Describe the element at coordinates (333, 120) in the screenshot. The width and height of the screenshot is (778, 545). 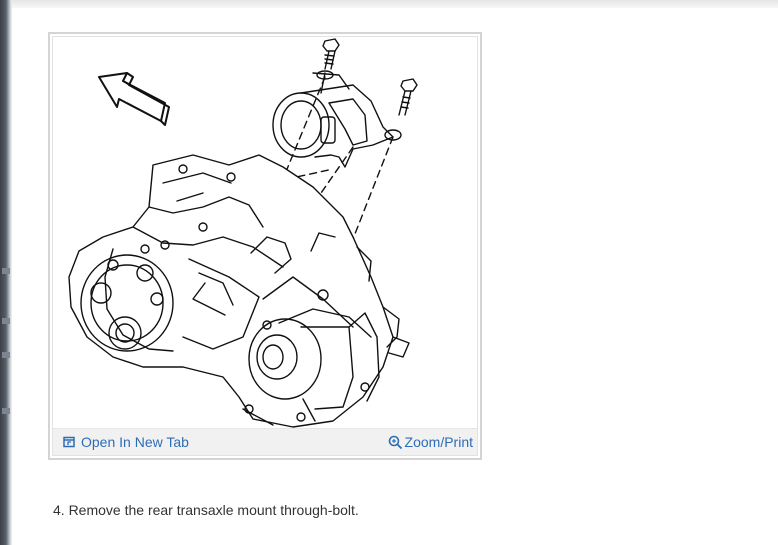
I see `transaxle-mount` at that location.